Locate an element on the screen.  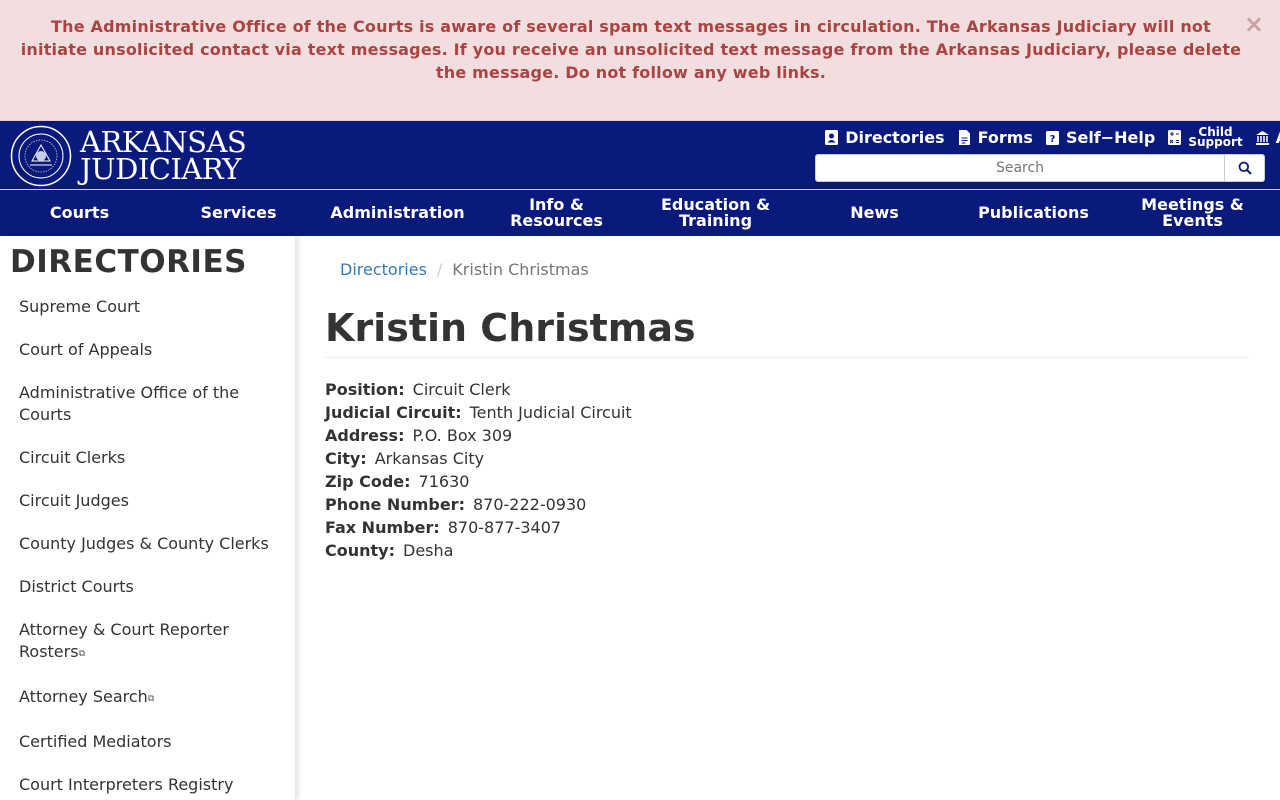
detail-label: City: is located at coordinates (346, 458).